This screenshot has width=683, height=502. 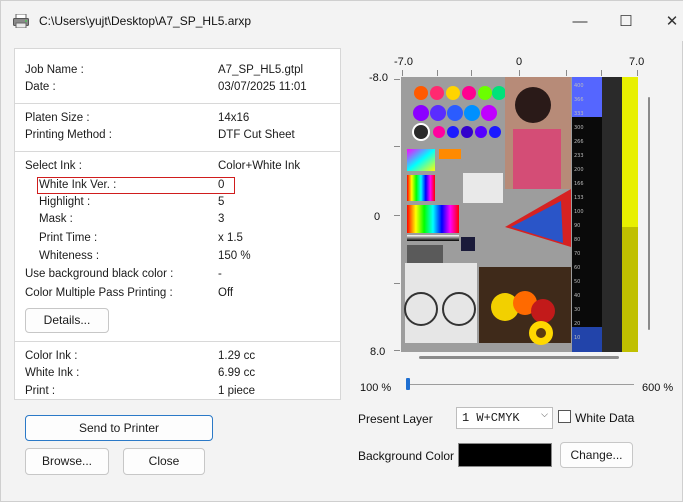 I want to click on highlight-value: 5, so click(x=221, y=202).